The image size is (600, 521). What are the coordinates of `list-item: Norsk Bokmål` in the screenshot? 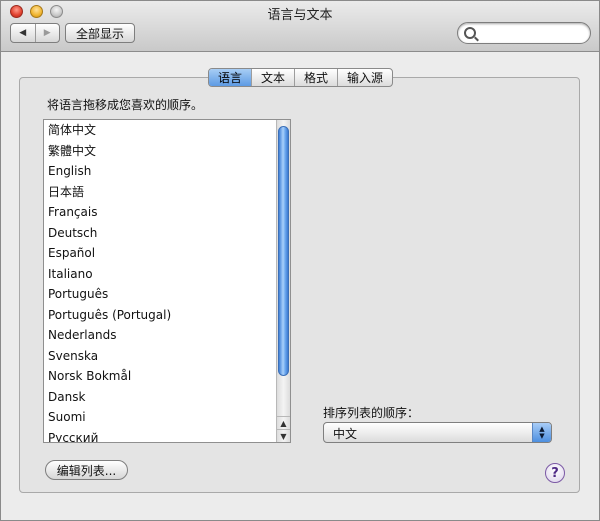 It's located at (167, 376).